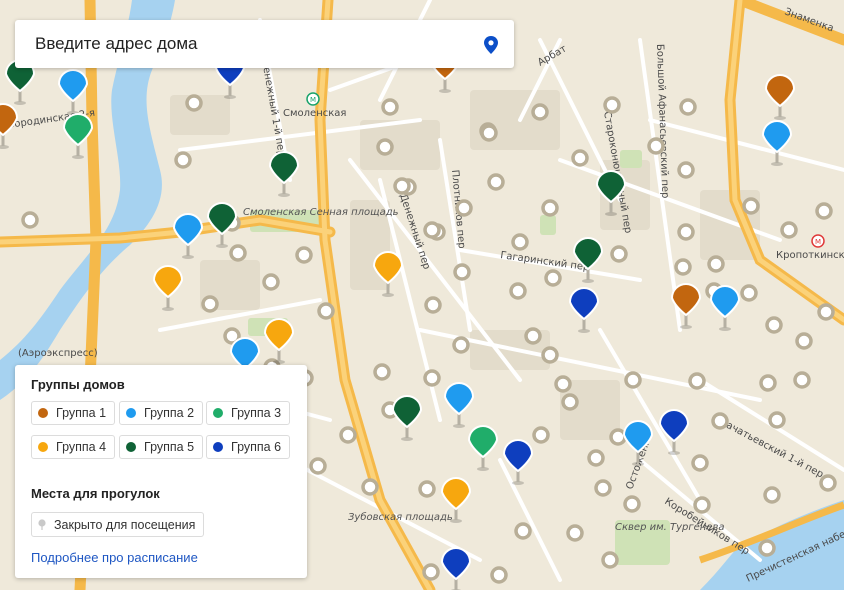 The image size is (844, 590). I want to click on address-search-input, so click(245, 44).